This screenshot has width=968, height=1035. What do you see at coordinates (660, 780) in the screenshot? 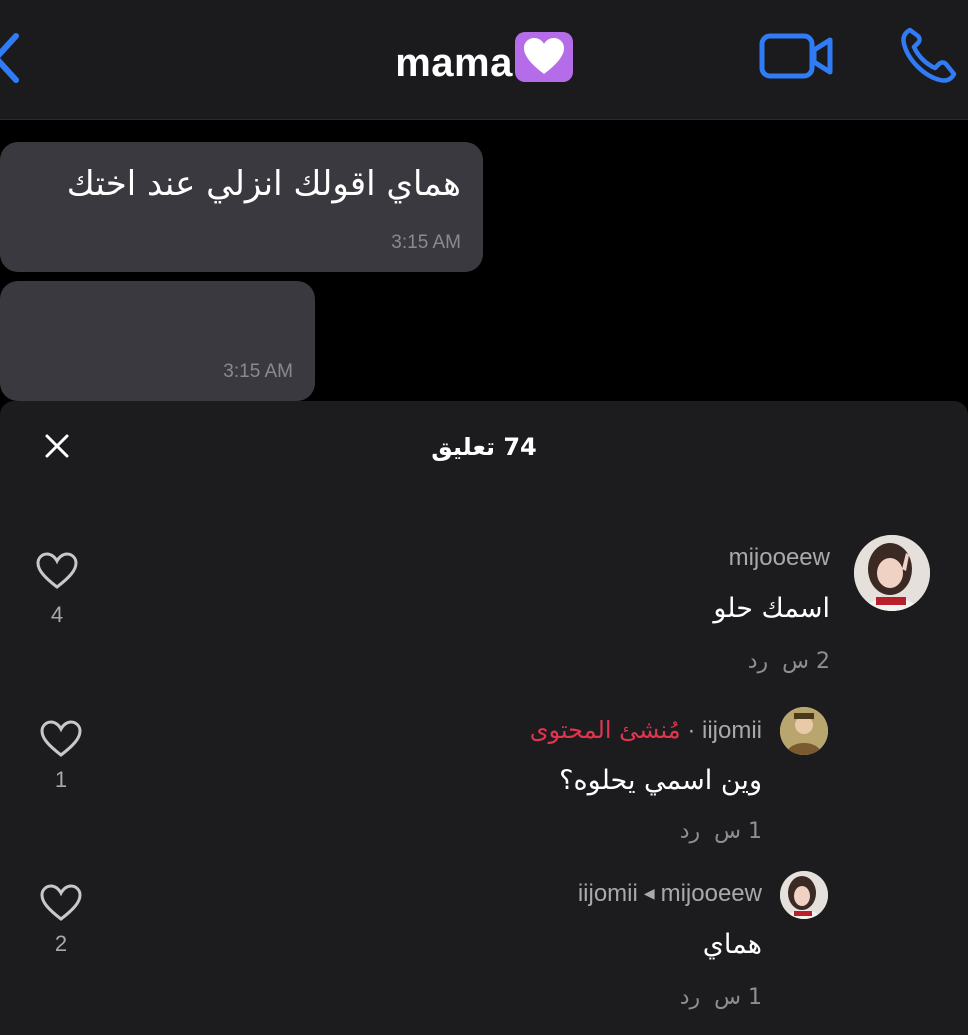
I see `comment-text: وين اسمي يحلوه؟` at bounding box center [660, 780].